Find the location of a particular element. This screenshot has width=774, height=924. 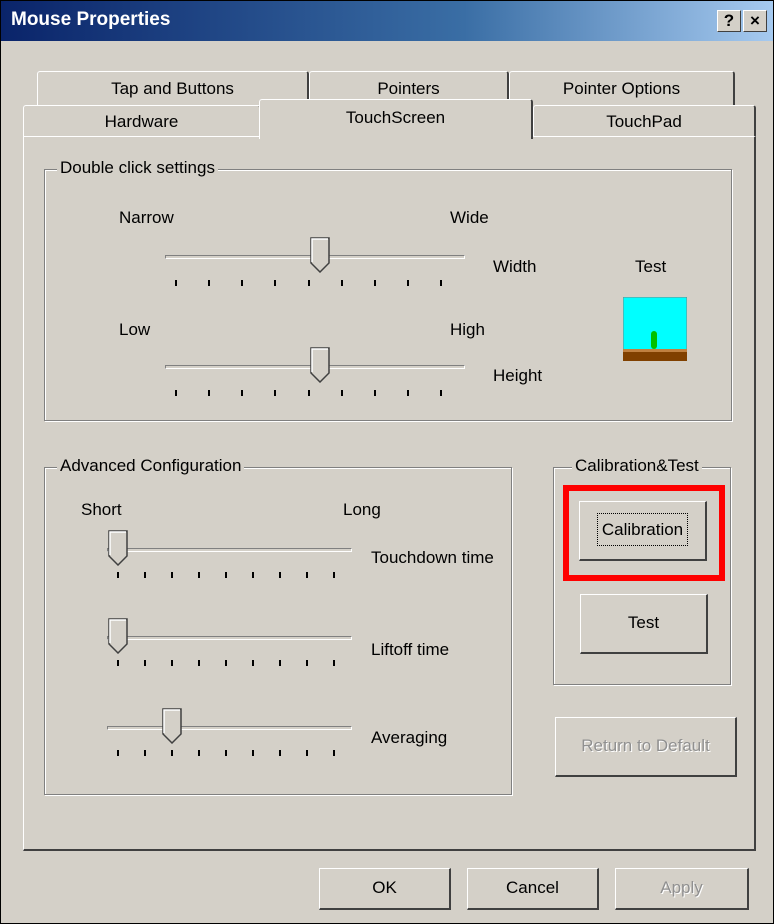

averaging-slider-thumb is located at coordinates (172, 726).